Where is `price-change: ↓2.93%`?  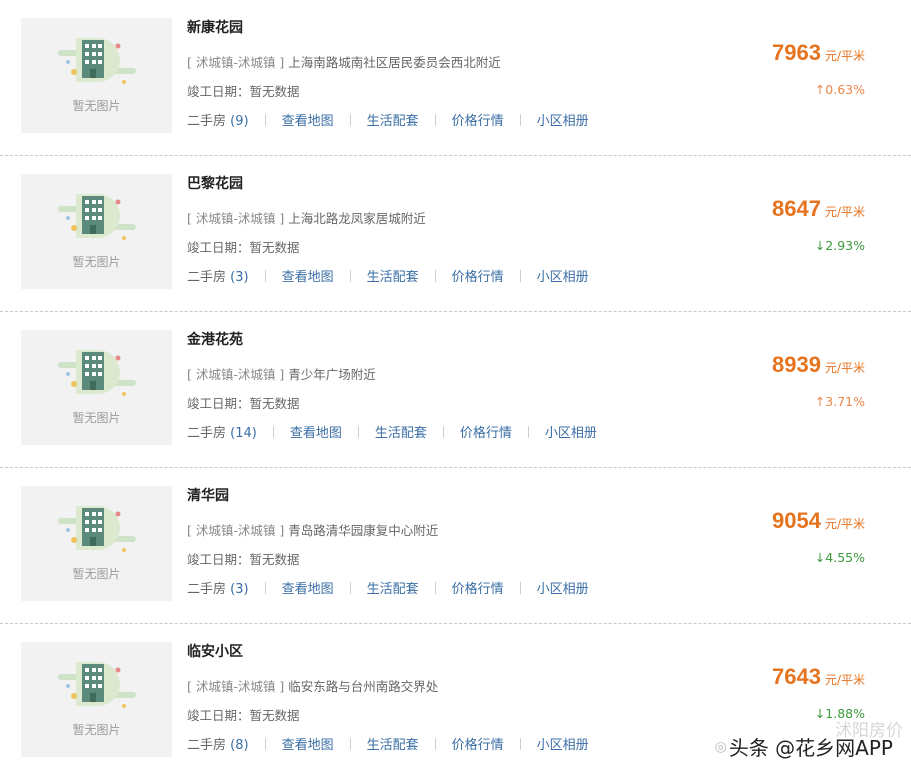
price-change: ↓2.93% is located at coordinates (839, 245).